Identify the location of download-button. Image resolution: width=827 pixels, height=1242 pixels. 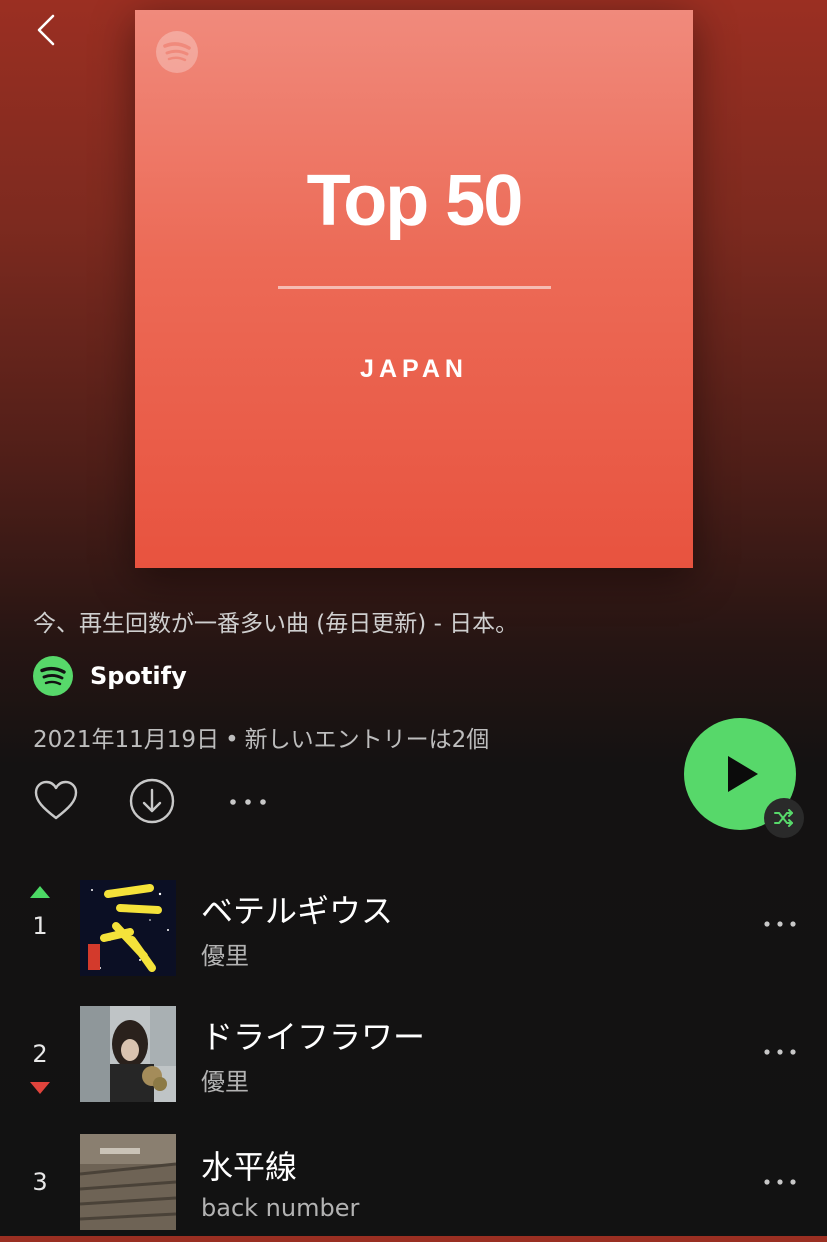
(152, 803).